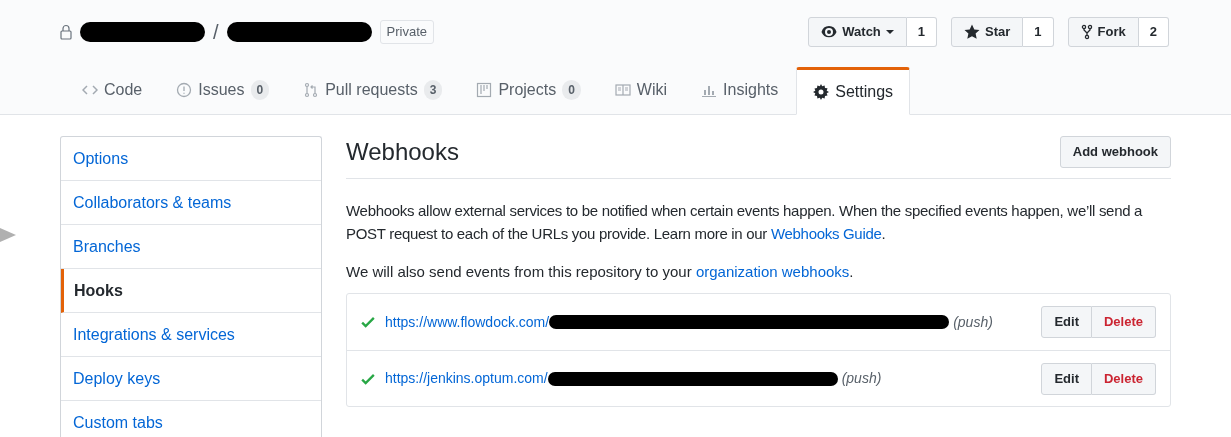  I want to click on menu-item: Hooks, so click(191, 291).